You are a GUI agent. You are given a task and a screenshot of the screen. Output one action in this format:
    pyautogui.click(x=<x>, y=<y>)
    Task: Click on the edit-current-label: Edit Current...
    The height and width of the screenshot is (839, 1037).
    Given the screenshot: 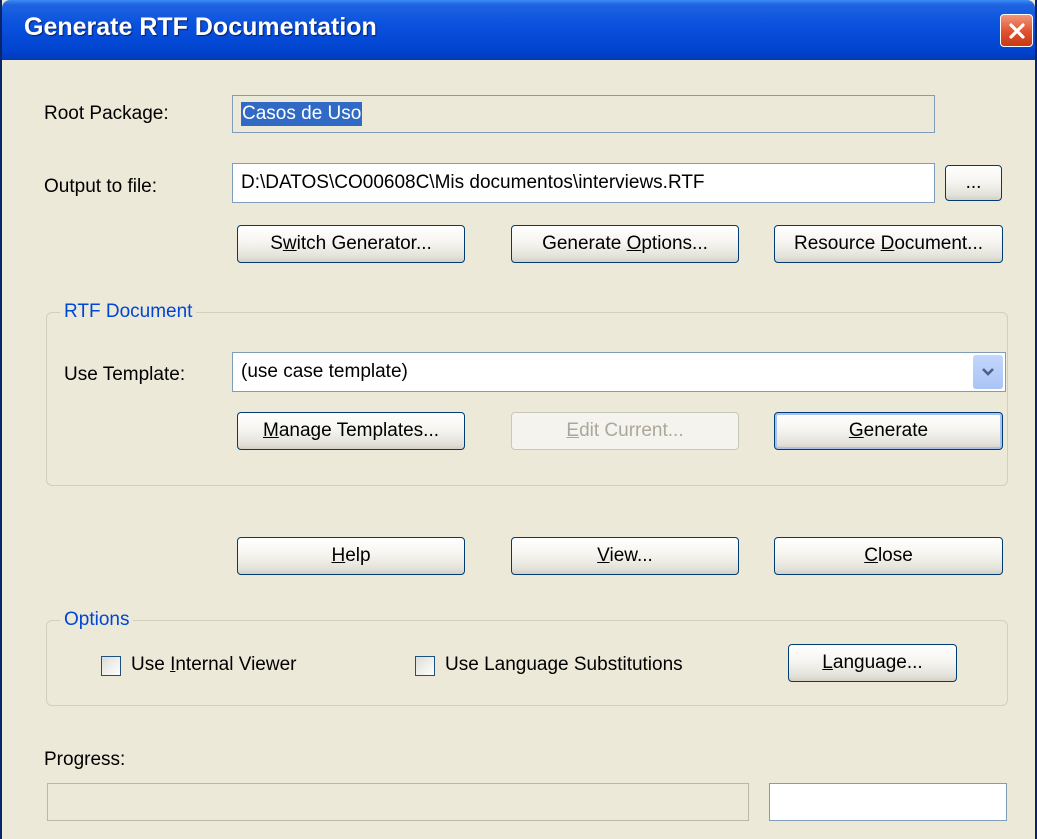 What is the action you would take?
    pyautogui.click(x=625, y=430)
    